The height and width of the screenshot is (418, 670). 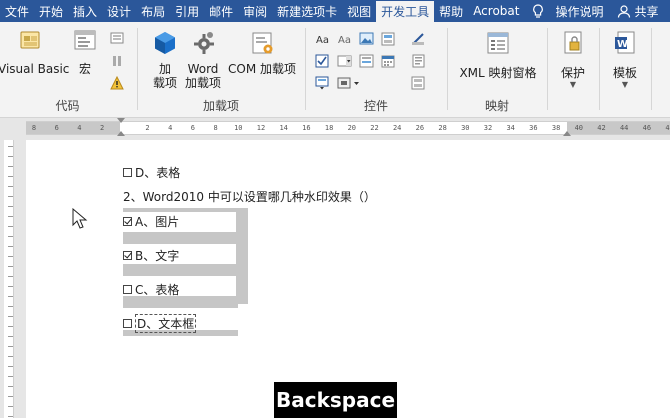 I want to click on ruler-tick: 24, so click(x=397, y=128).